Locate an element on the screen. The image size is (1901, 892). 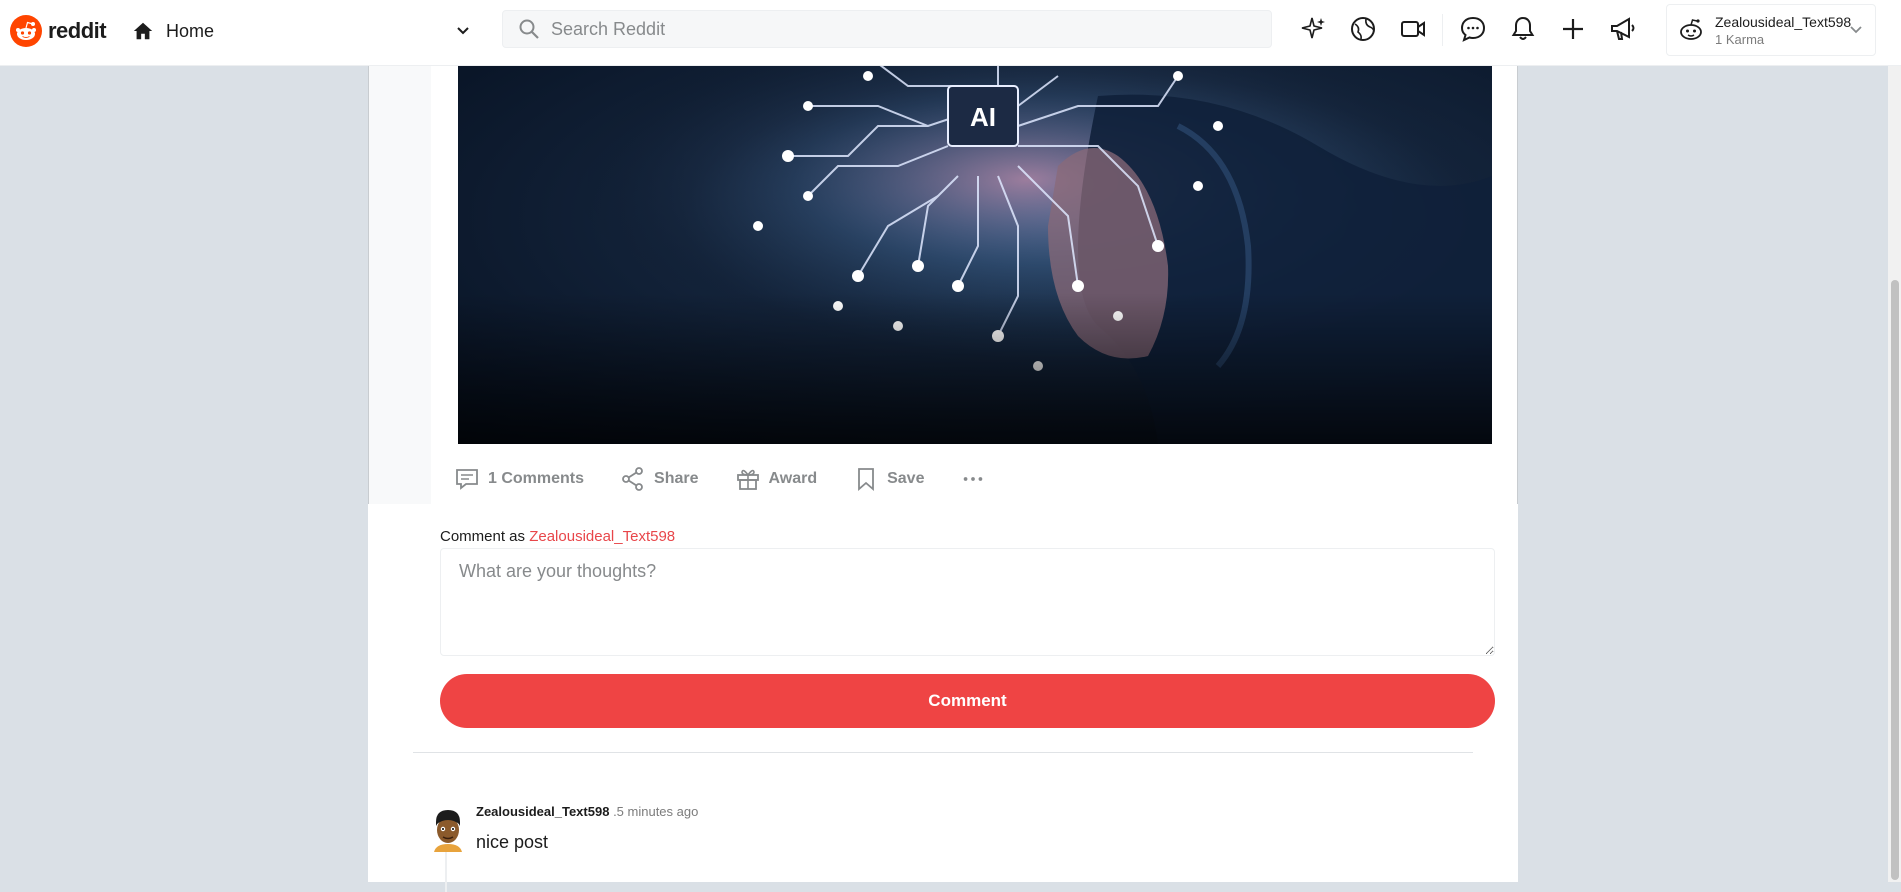
search-input is located at coordinates (901, 29).